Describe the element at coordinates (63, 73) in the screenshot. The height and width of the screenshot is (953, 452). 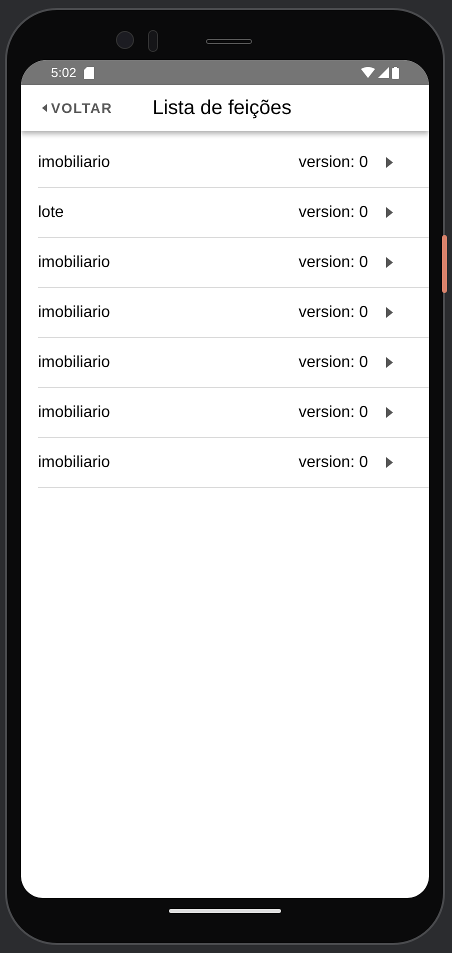
I see `status-time: 5:02` at that location.